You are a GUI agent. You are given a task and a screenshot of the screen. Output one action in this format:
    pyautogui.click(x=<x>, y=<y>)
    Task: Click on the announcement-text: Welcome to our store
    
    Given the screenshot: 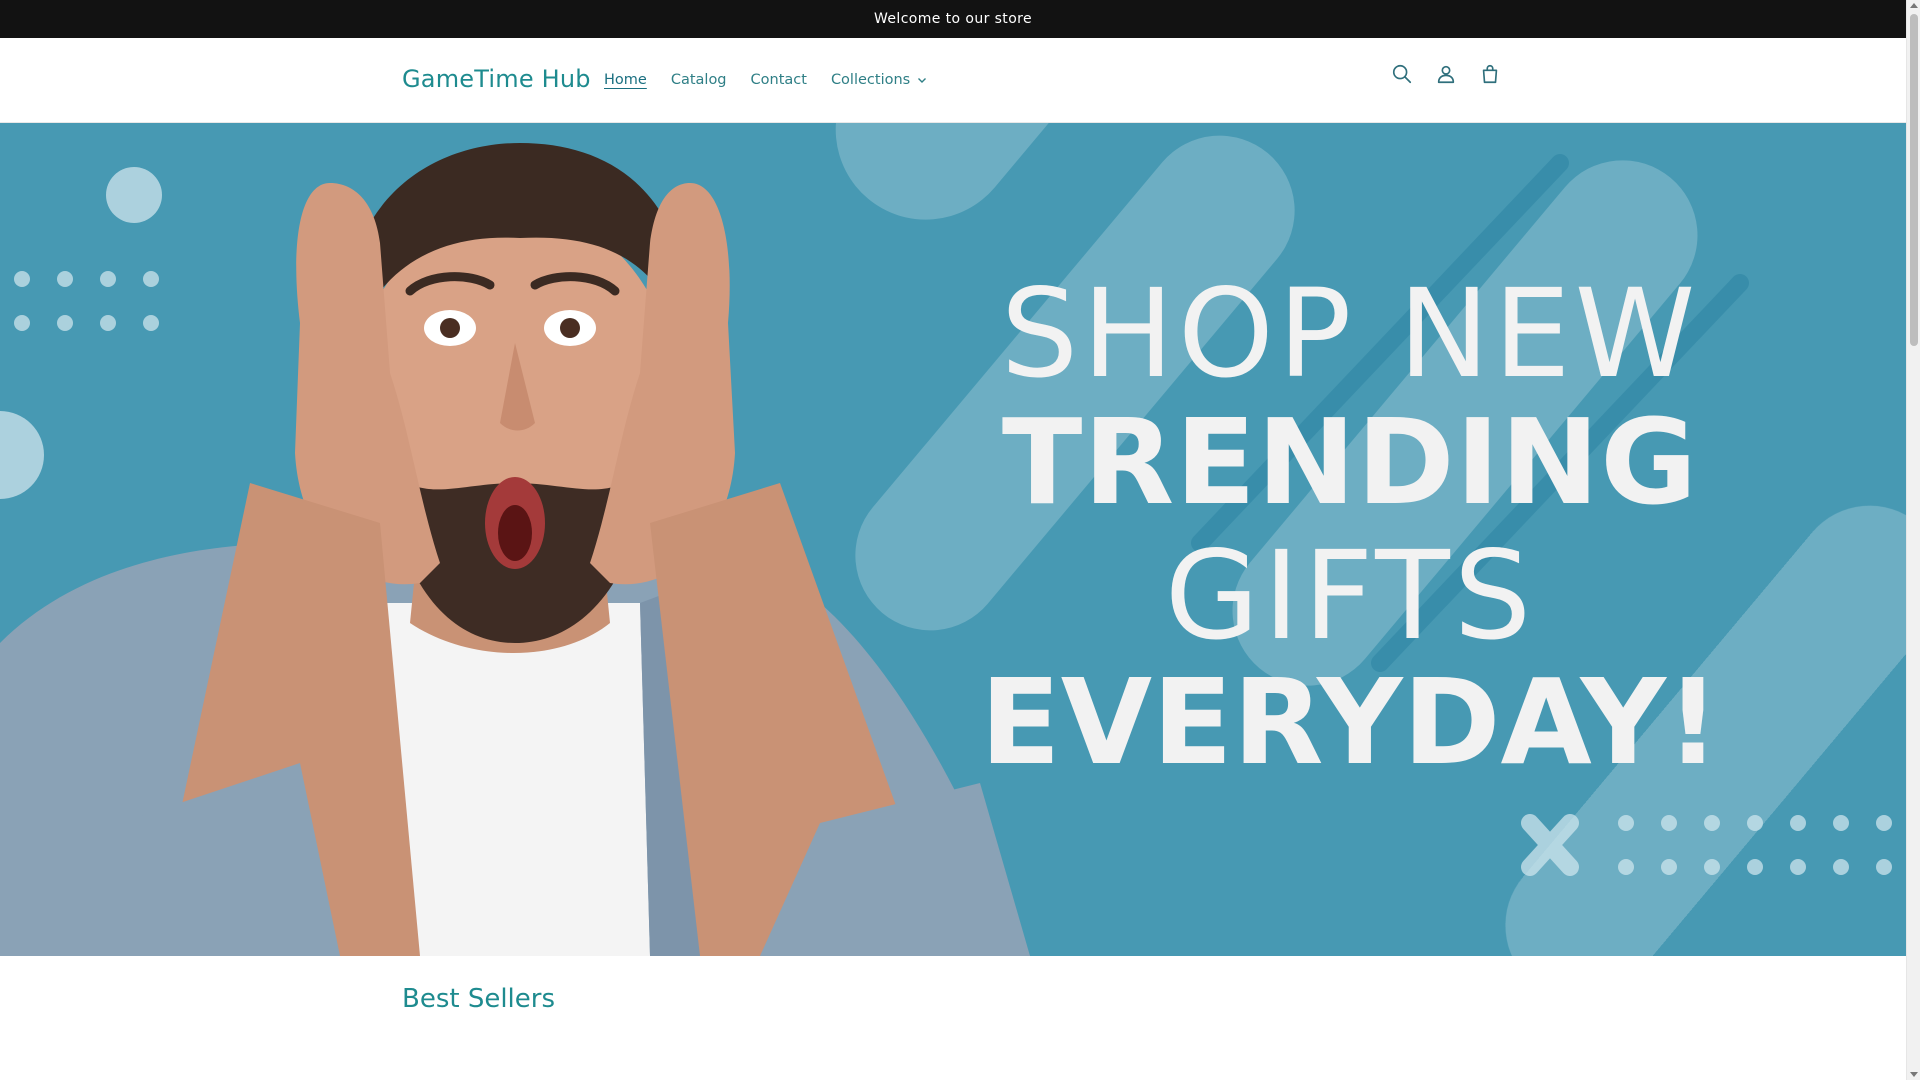 What is the action you would take?
    pyautogui.click(x=953, y=19)
    